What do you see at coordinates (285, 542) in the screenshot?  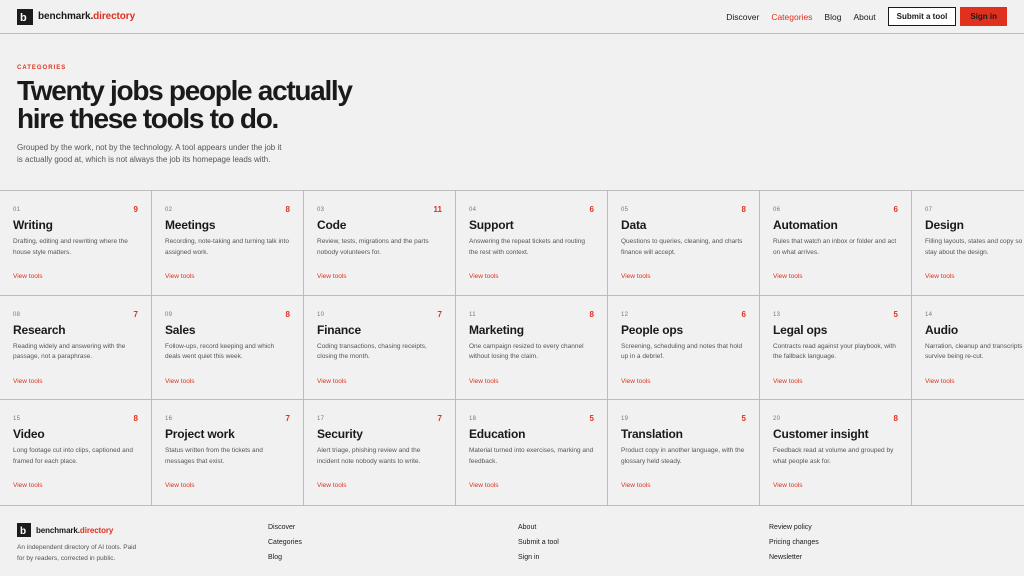 I see `footer-link-categories: Categories` at bounding box center [285, 542].